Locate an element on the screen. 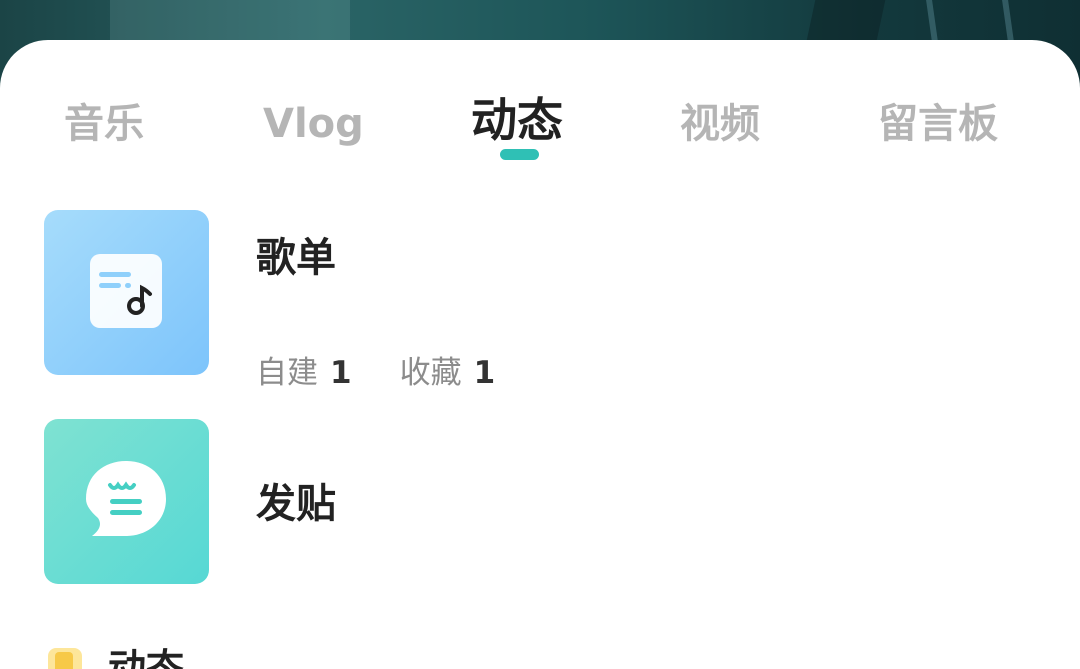 The image size is (1080, 669). favorited-label: 收藏 is located at coordinates (430, 373).